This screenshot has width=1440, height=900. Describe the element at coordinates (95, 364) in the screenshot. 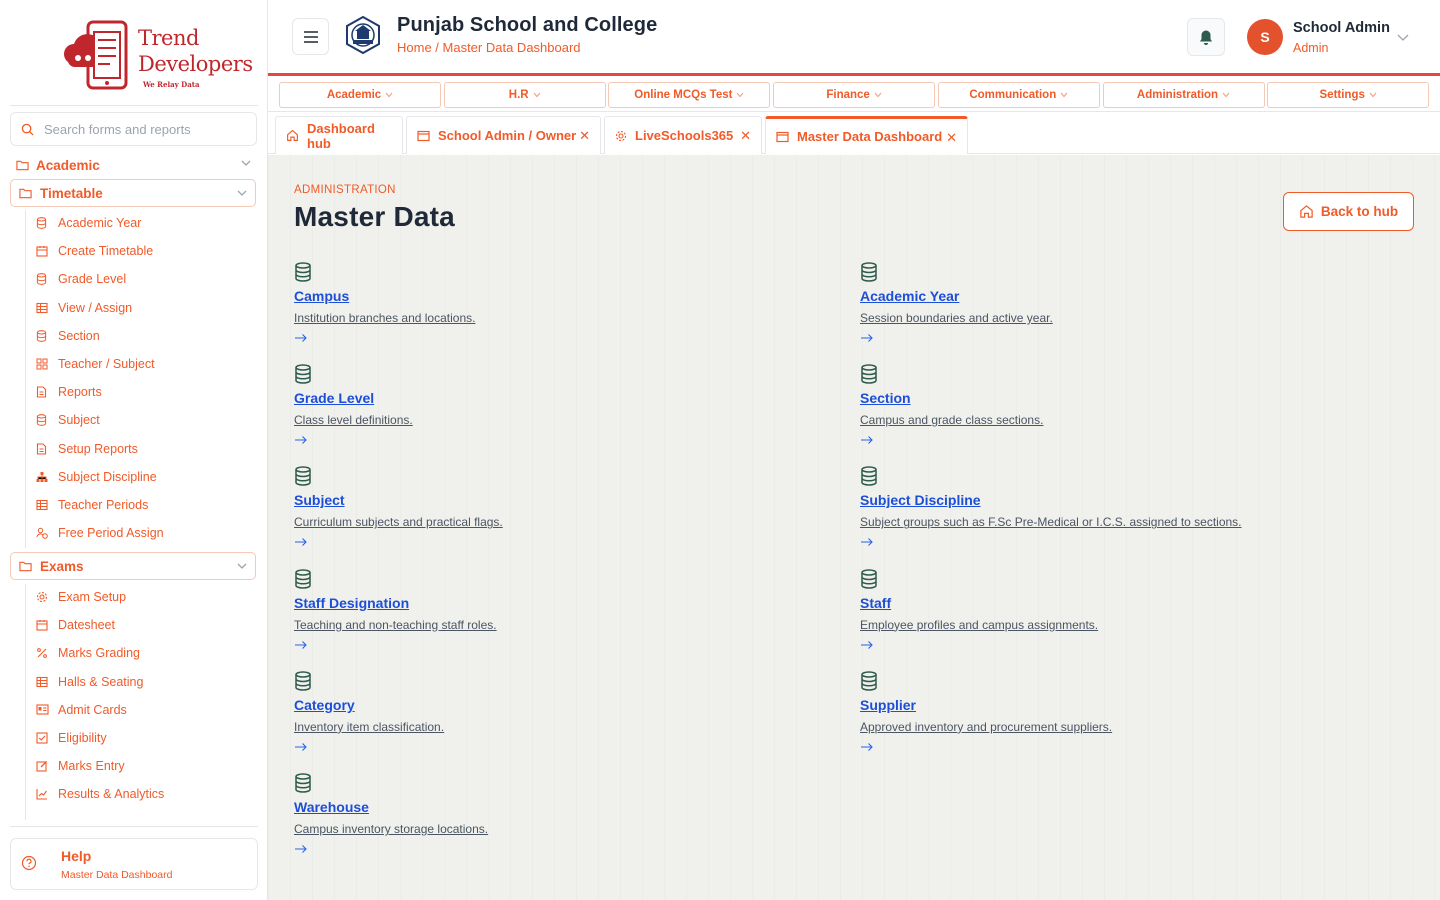

I see `sidebar-item-teacher-subject: Teacher / Subject` at that location.